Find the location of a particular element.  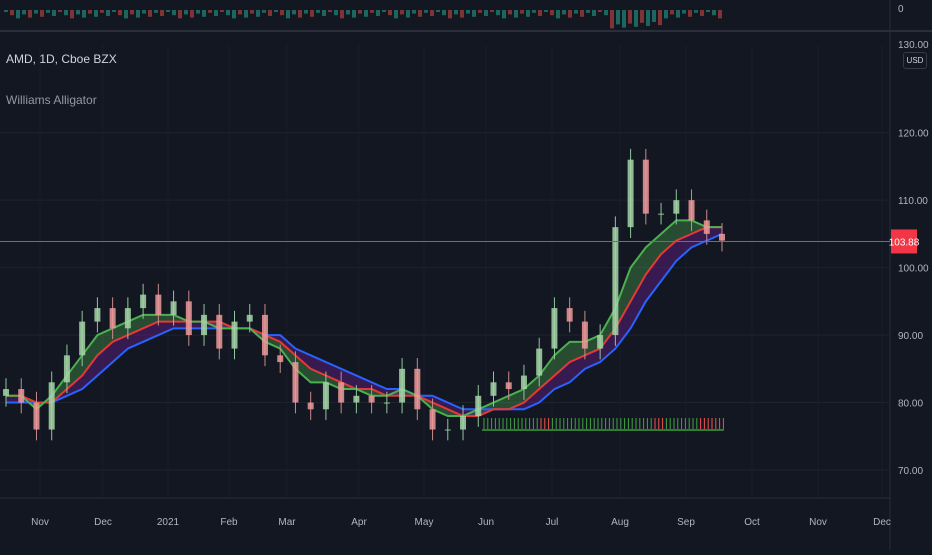

current-price-label: 103.88 is located at coordinates (904, 242).